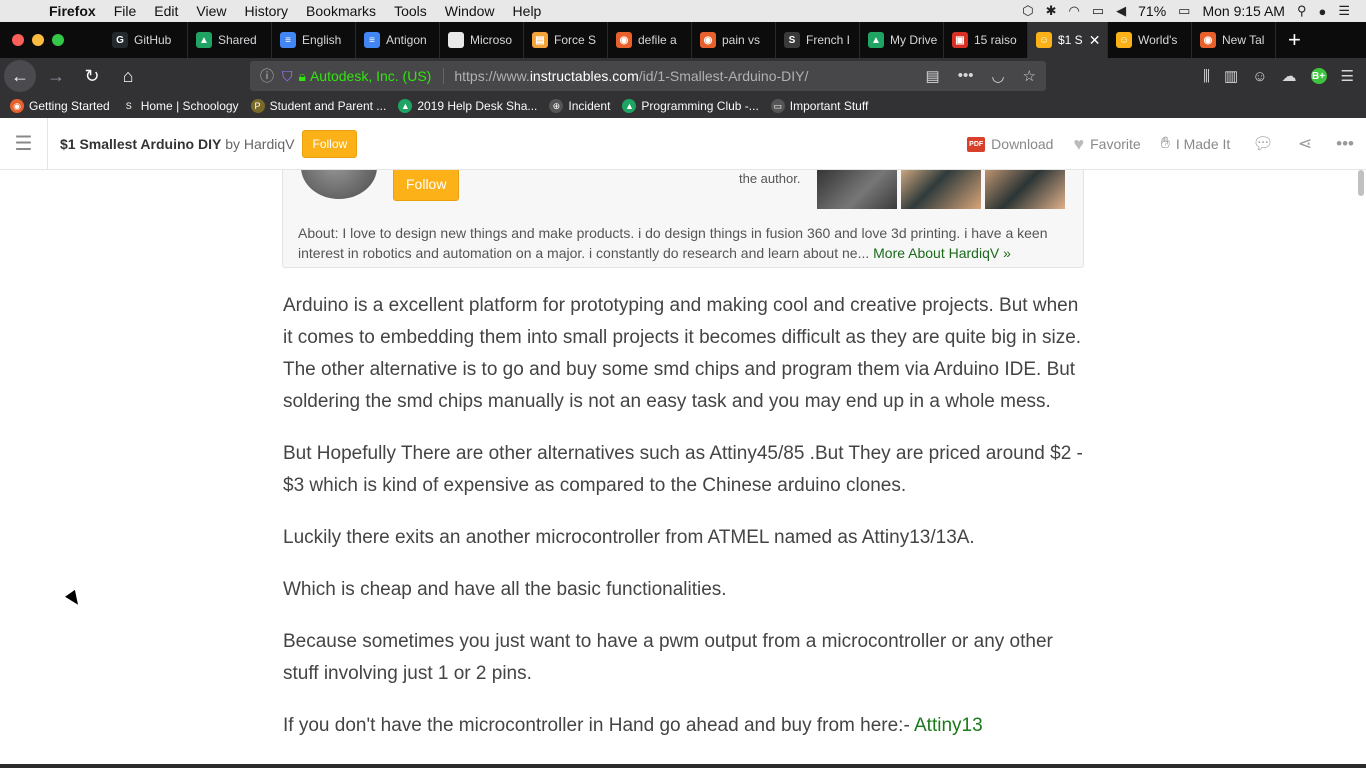 The image size is (1366, 768). I want to click on close-tab-icon: ✕, so click(1095, 40).